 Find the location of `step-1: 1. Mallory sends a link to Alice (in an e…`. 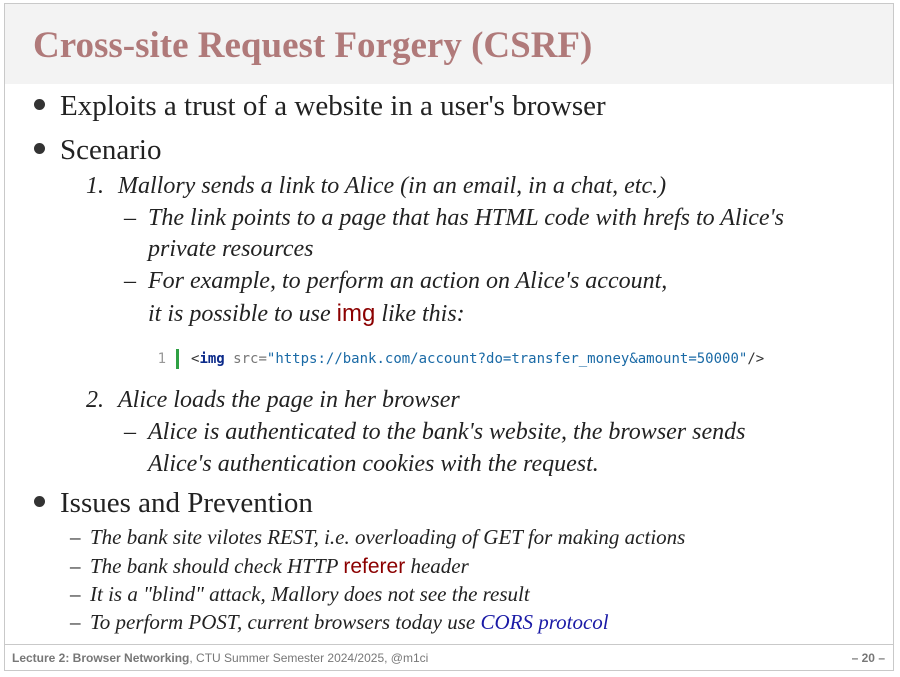

step-1: 1. Mallory sends a link to Alice (in an e… is located at coordinates (376, 186).